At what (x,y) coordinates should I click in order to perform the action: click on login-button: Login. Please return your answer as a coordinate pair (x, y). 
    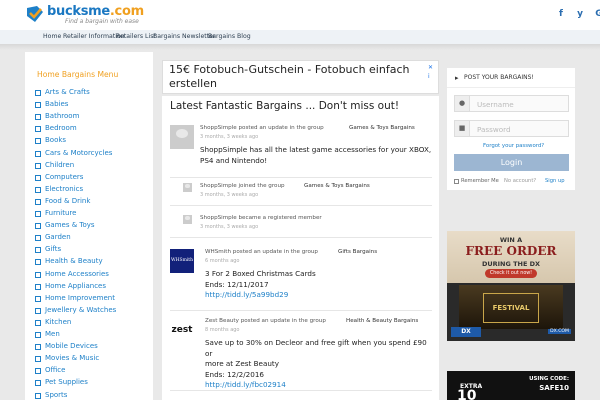
    Looking at the image, I should click on (511, 162).